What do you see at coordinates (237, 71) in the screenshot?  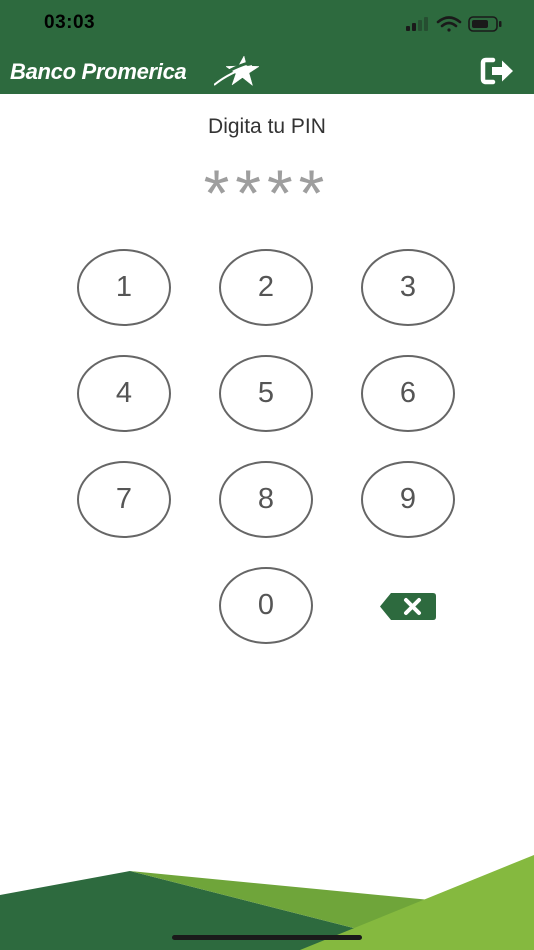 I see `star-logo-icon` at bounding box center [237, 71].